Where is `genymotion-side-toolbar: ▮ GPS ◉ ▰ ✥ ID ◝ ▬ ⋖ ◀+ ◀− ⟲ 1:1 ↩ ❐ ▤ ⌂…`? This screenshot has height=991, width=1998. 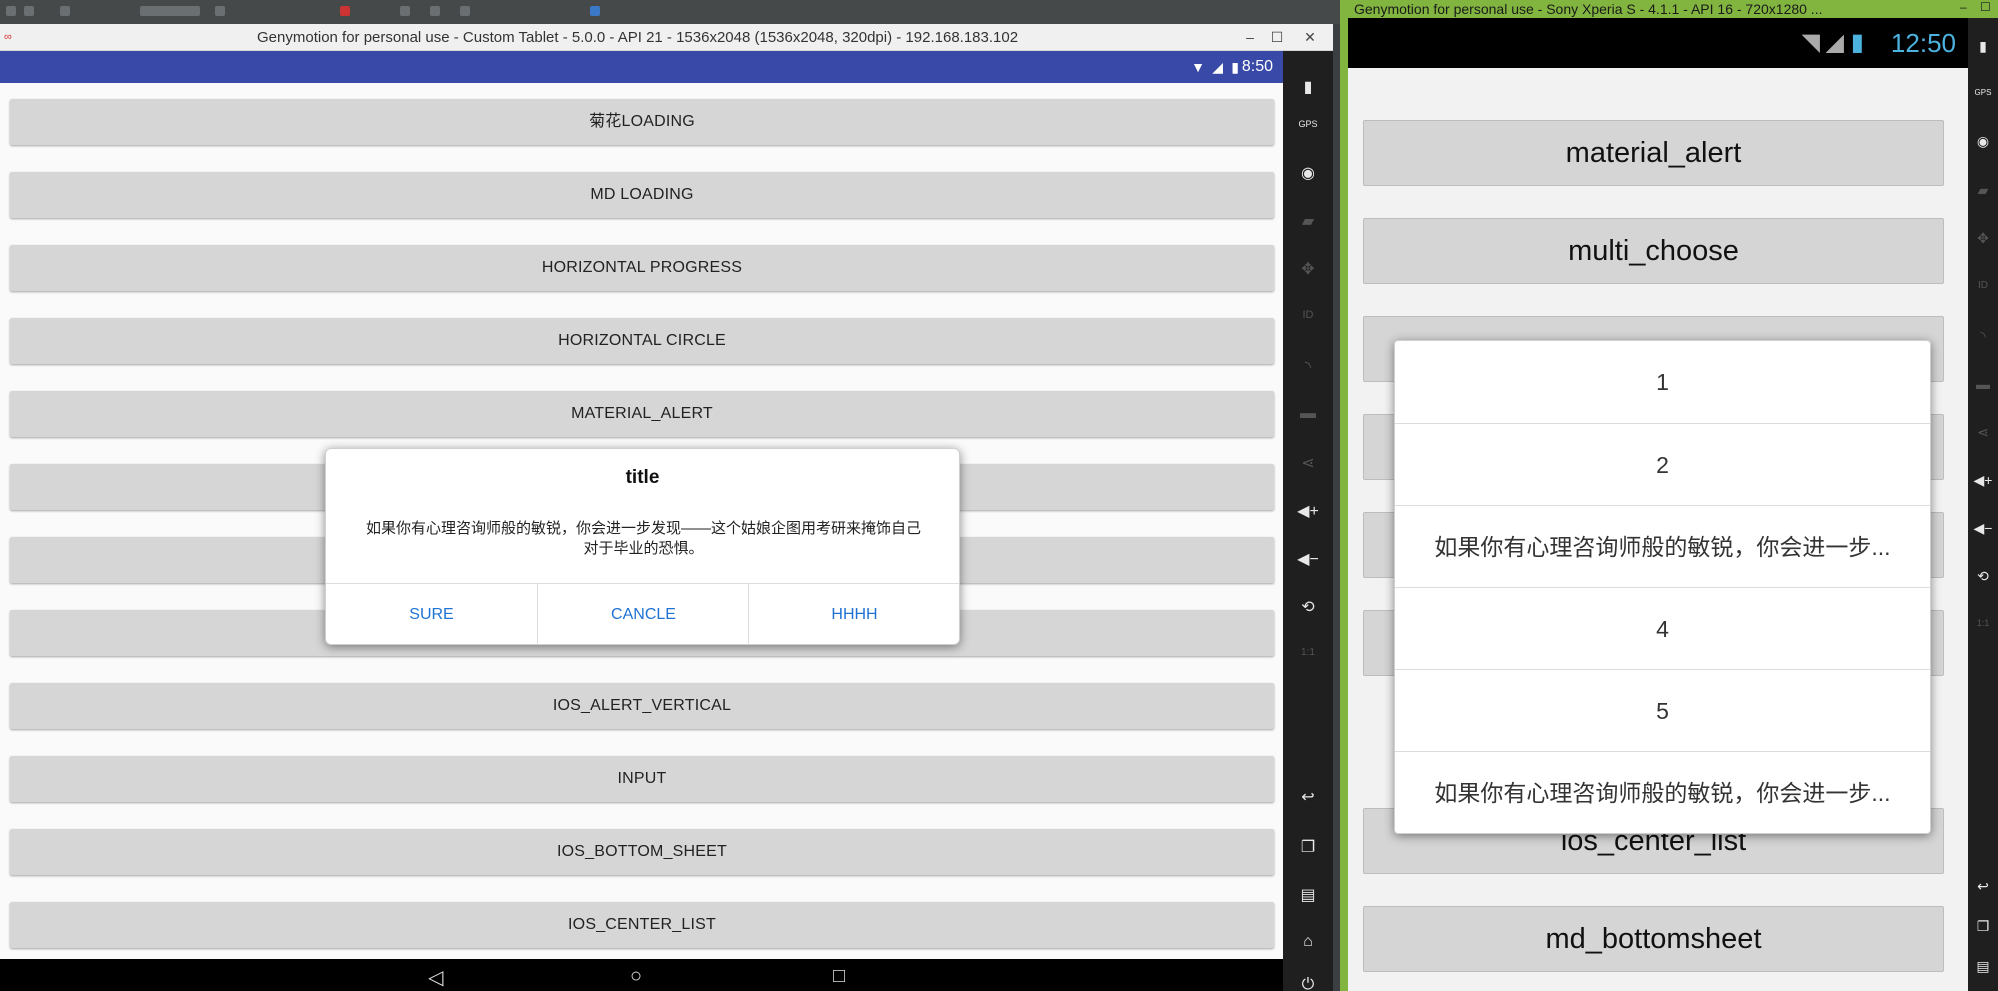
genymotion-side-toolbar: ▮ GPS ◉ ▰ ✥ ID ◝ ▬ ⋖ ◀+ ◀− ⟲ 1:1 ↩ ❐ ▤ ⌂… is located at coordinates (1308, 521).